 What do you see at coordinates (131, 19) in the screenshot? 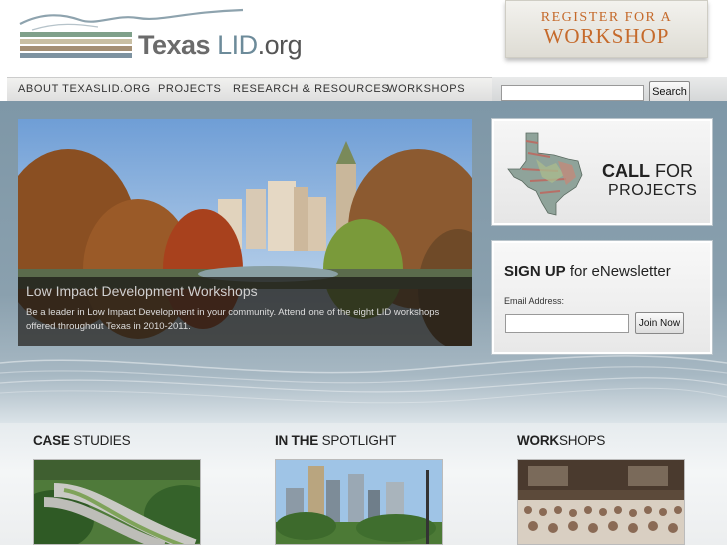
I see `wave-icon` at bounding box center [131, 19].